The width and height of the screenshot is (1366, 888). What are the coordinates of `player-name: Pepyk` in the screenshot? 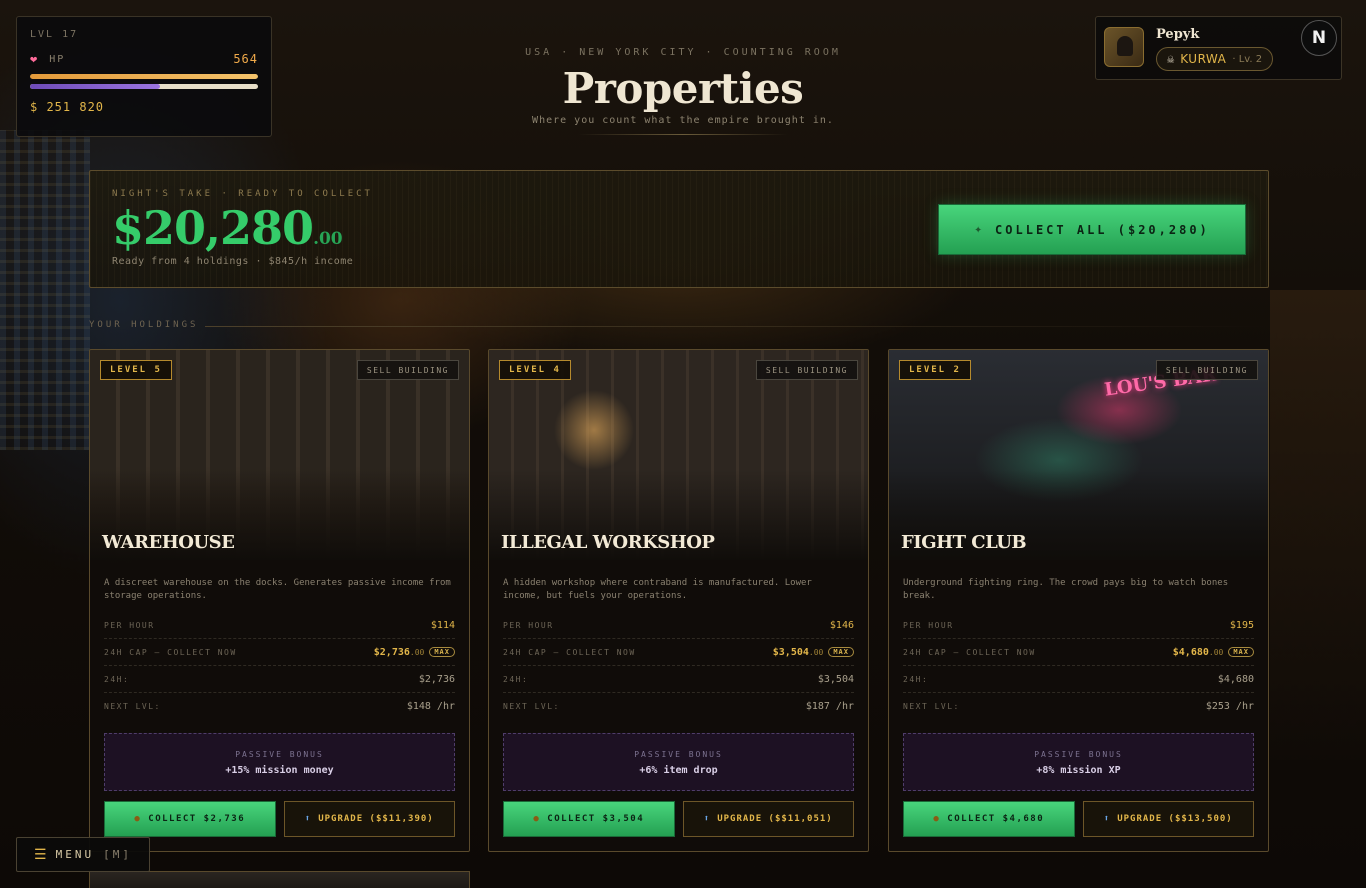 It's located at (1178, 34).